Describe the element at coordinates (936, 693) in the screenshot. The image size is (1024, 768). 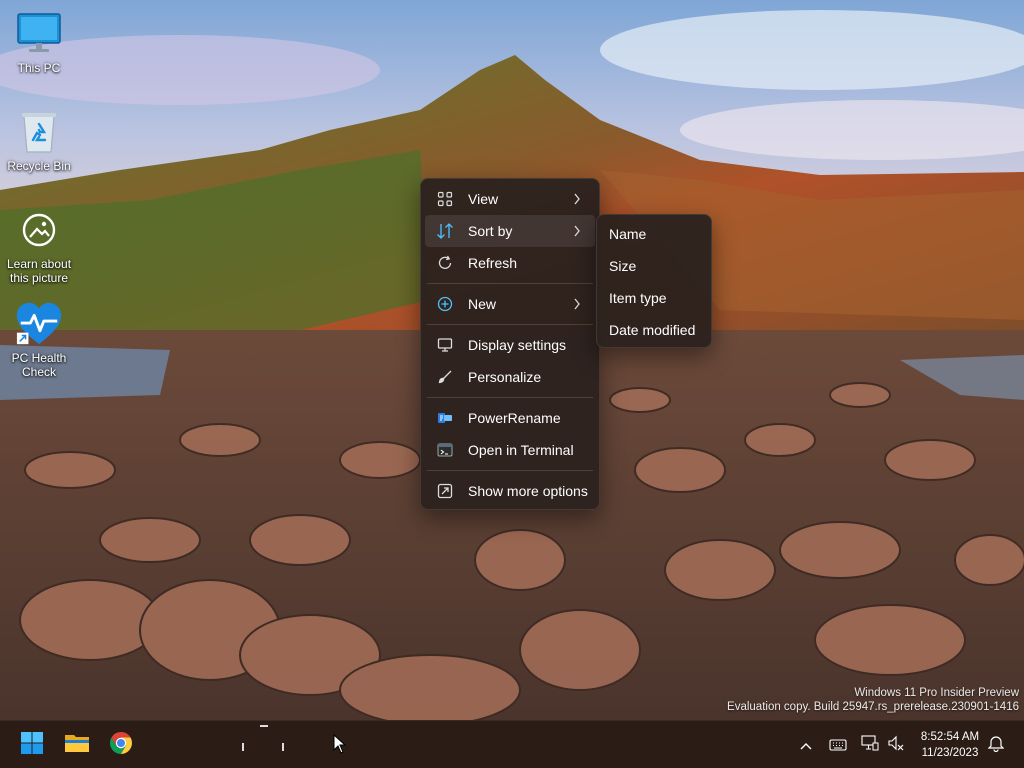
I see `watermark-line-1: Windows 11 Pro Insider Preview` at that location.